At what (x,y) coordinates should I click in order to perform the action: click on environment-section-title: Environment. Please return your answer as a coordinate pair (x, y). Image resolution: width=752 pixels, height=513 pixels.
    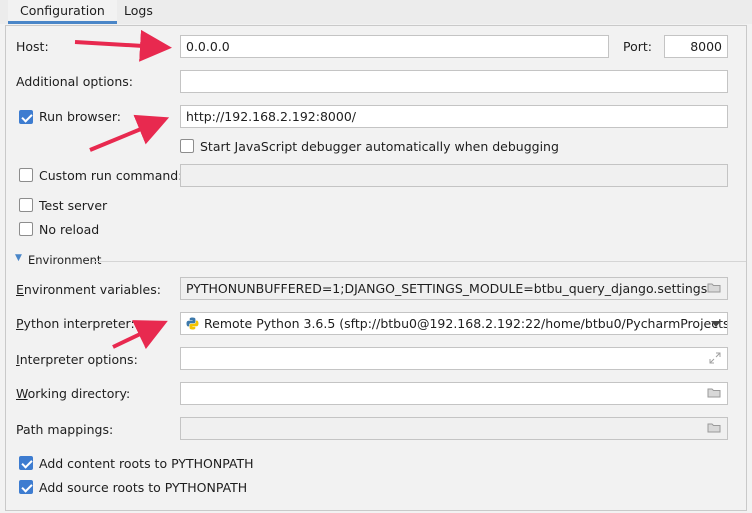
    Looking at the image, I should click on (64, 260).